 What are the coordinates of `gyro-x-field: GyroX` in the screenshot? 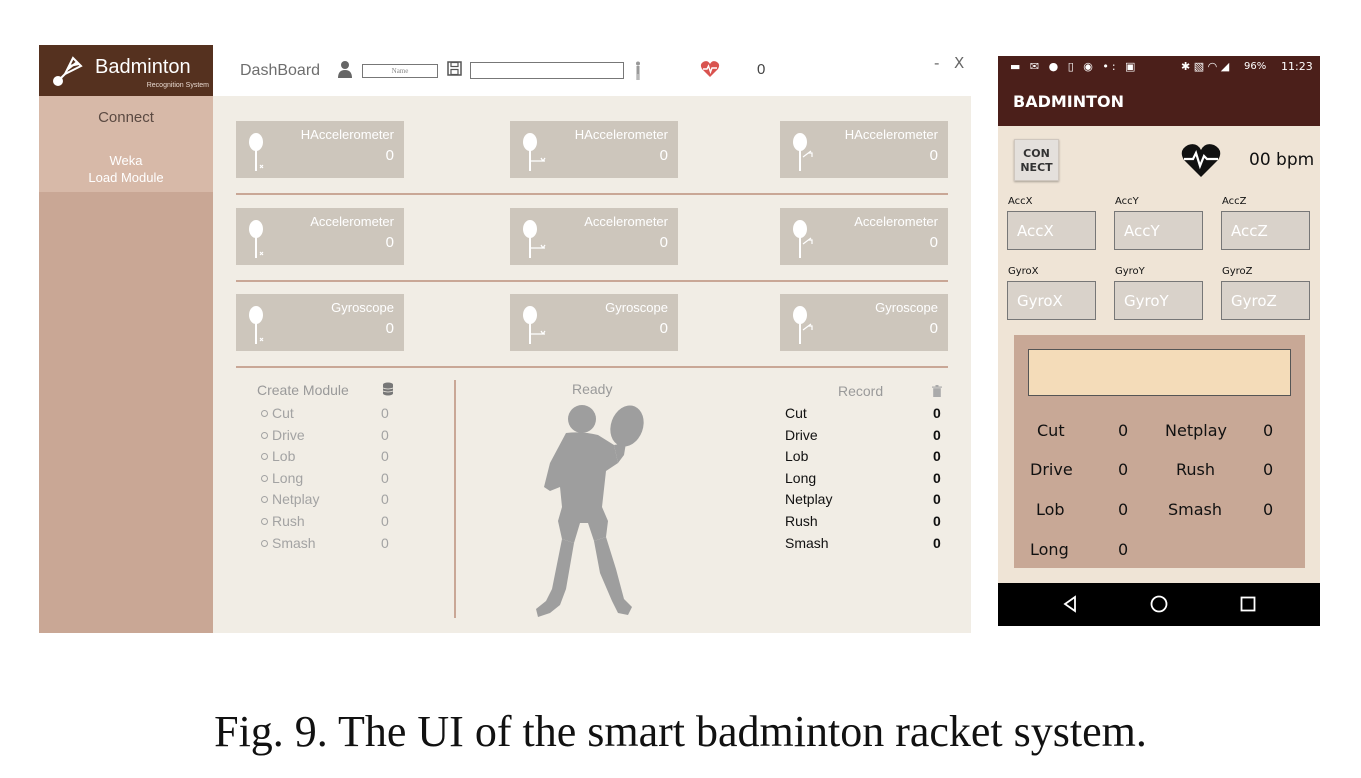 It's located at (1051, 300).